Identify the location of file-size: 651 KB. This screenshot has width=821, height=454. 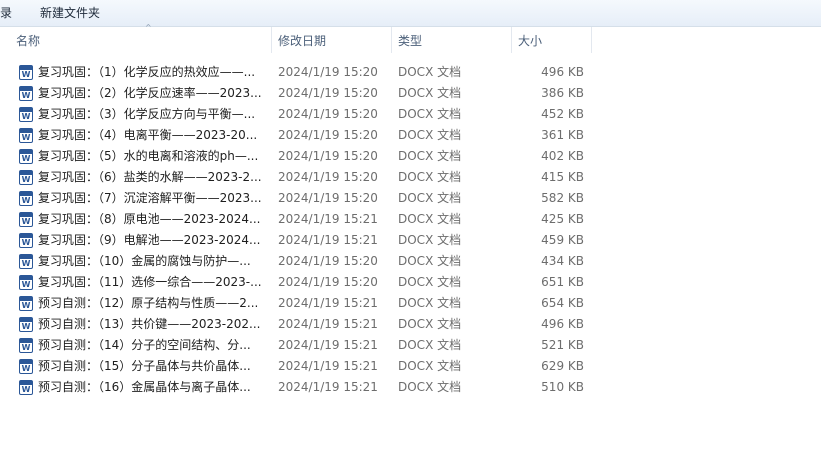
(562, 282).